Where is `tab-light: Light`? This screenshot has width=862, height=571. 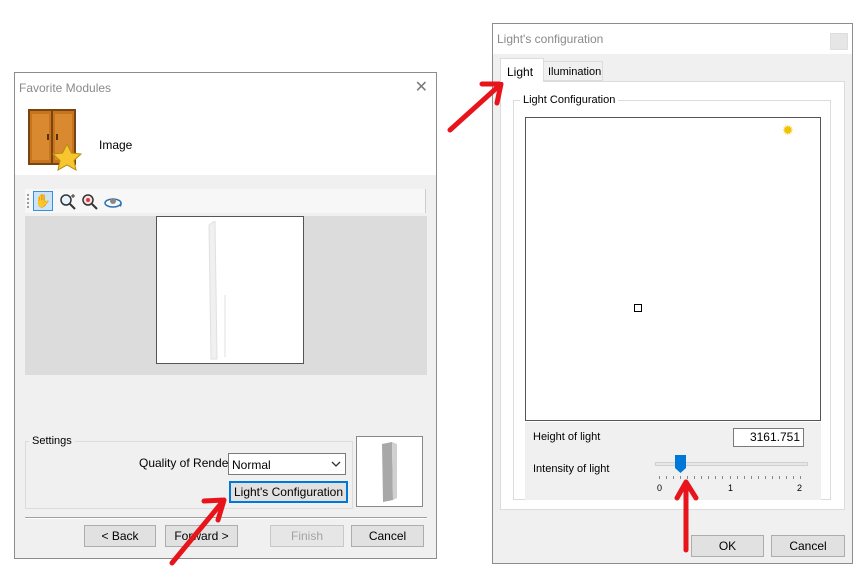
tab-light: Light is located at coordinates (522, 70).